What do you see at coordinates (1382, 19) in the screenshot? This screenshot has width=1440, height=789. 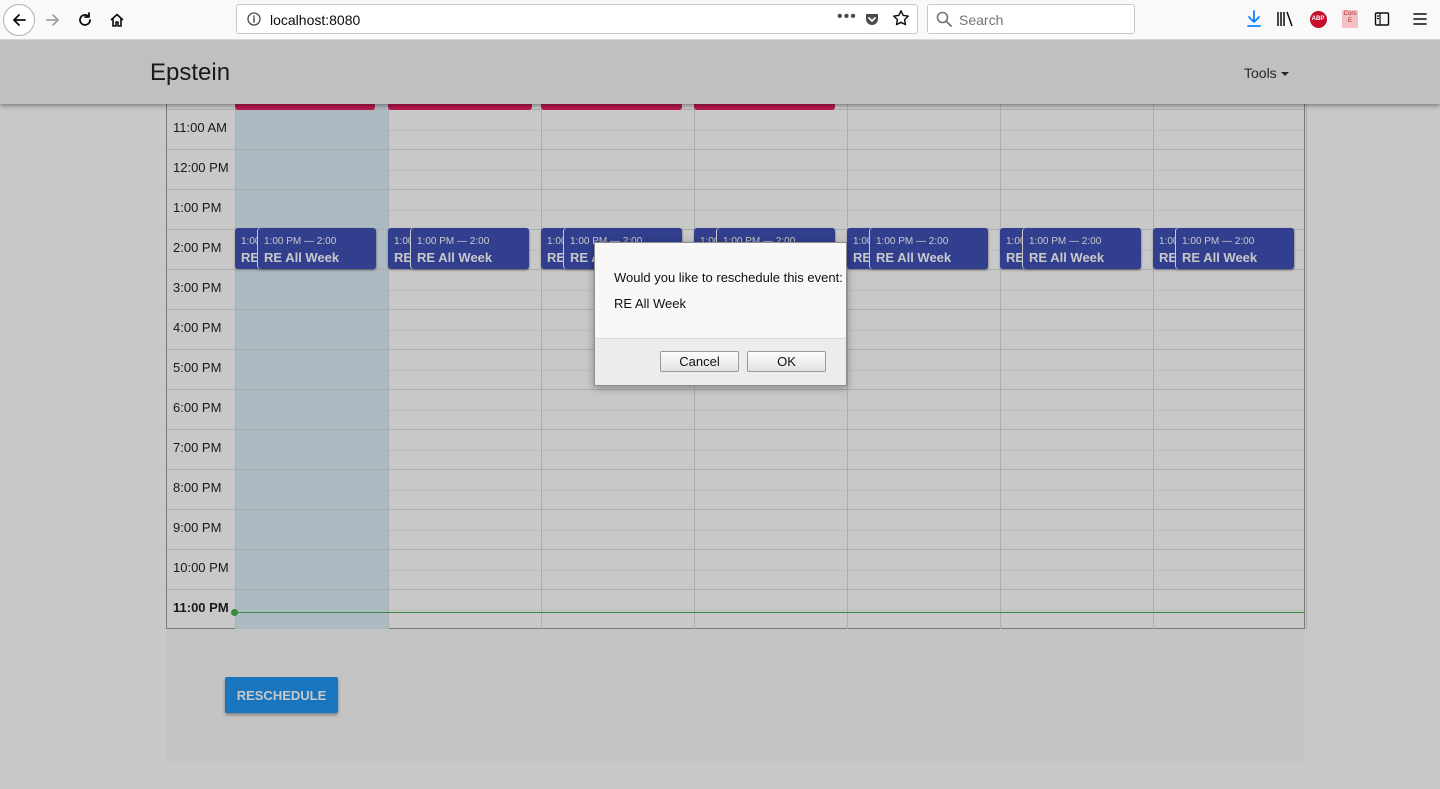 I see `sidebar-toggle-icon` at bounding box center [1382, 19].